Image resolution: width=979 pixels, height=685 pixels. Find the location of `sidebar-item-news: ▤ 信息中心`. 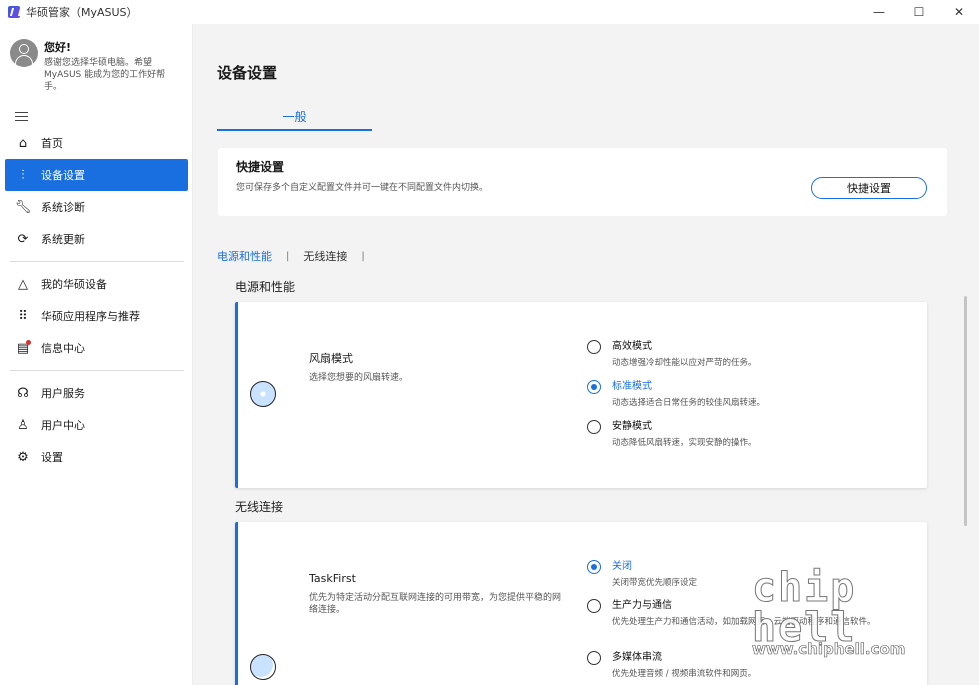

sidebar-item-news: ▤ 信息中心 is located at coordinates (96, 348).